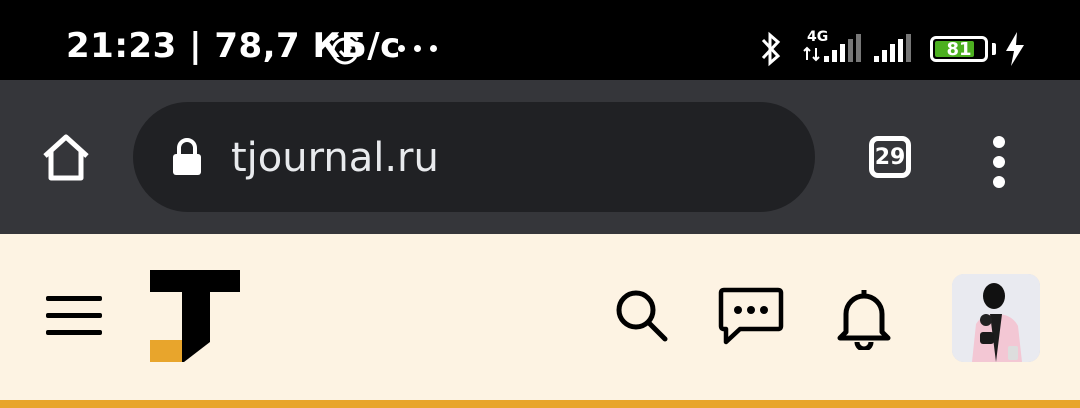  What do you see at coordinates (864, 317) in the screenshot?
I see `bell-icon` at bounding box center [864, 317].